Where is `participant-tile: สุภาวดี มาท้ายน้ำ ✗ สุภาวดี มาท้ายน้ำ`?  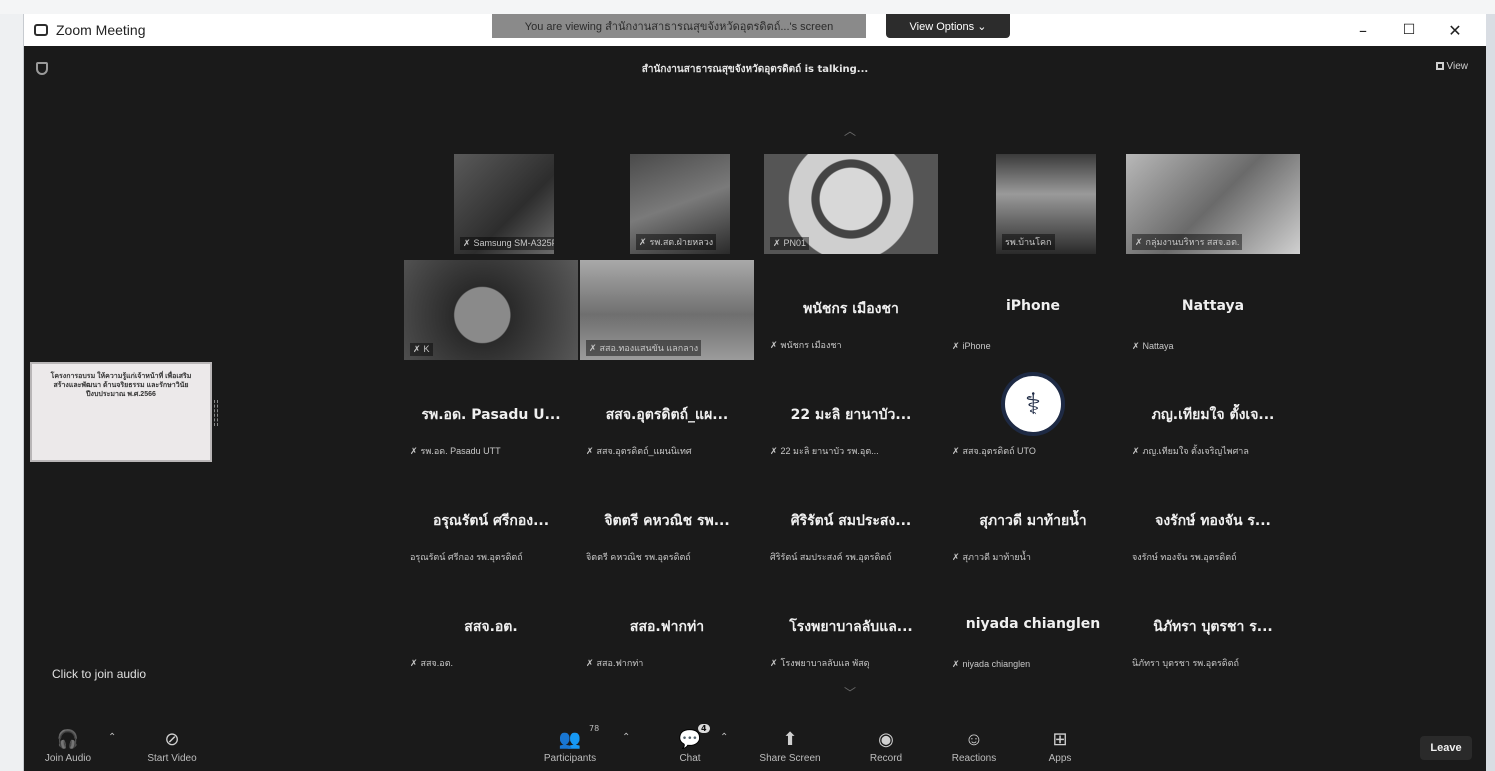
participant-tile: สุภาวดี มาท้ายน้ำ ✗ สุภาวดี มาท้ายน้ำ is located at coordinates (1033, 522).